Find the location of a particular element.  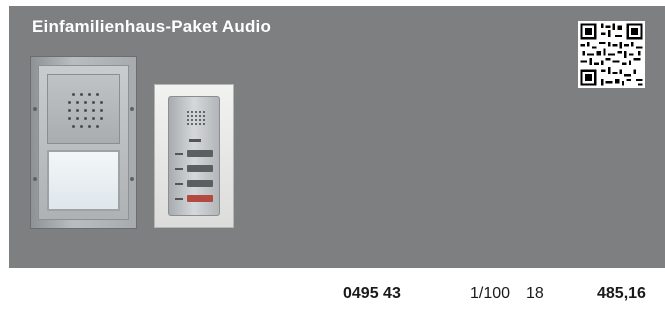

qr-code-icon is located at coordinates (611, 54).